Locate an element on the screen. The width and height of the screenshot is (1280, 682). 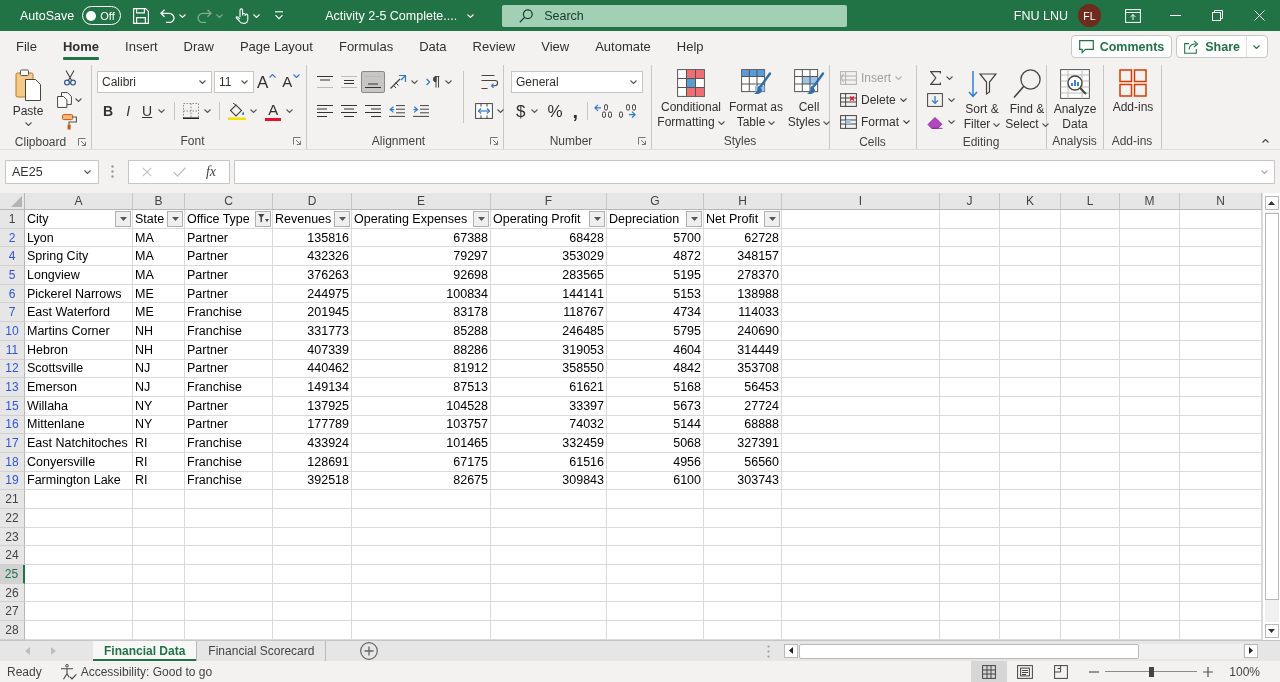
ribbon-tab: Insert is located at coordinates (141, 46).